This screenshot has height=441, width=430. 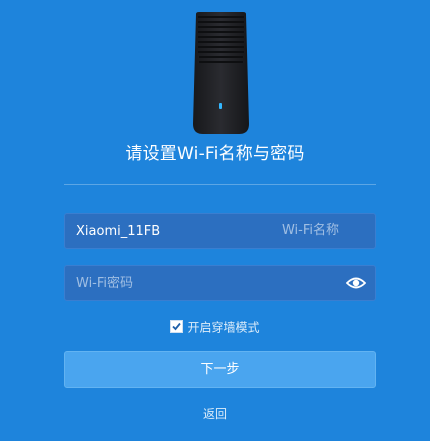 I want to click on page-title: 请设置Wi-Fi名称与密码, so click(x=215, y=154).